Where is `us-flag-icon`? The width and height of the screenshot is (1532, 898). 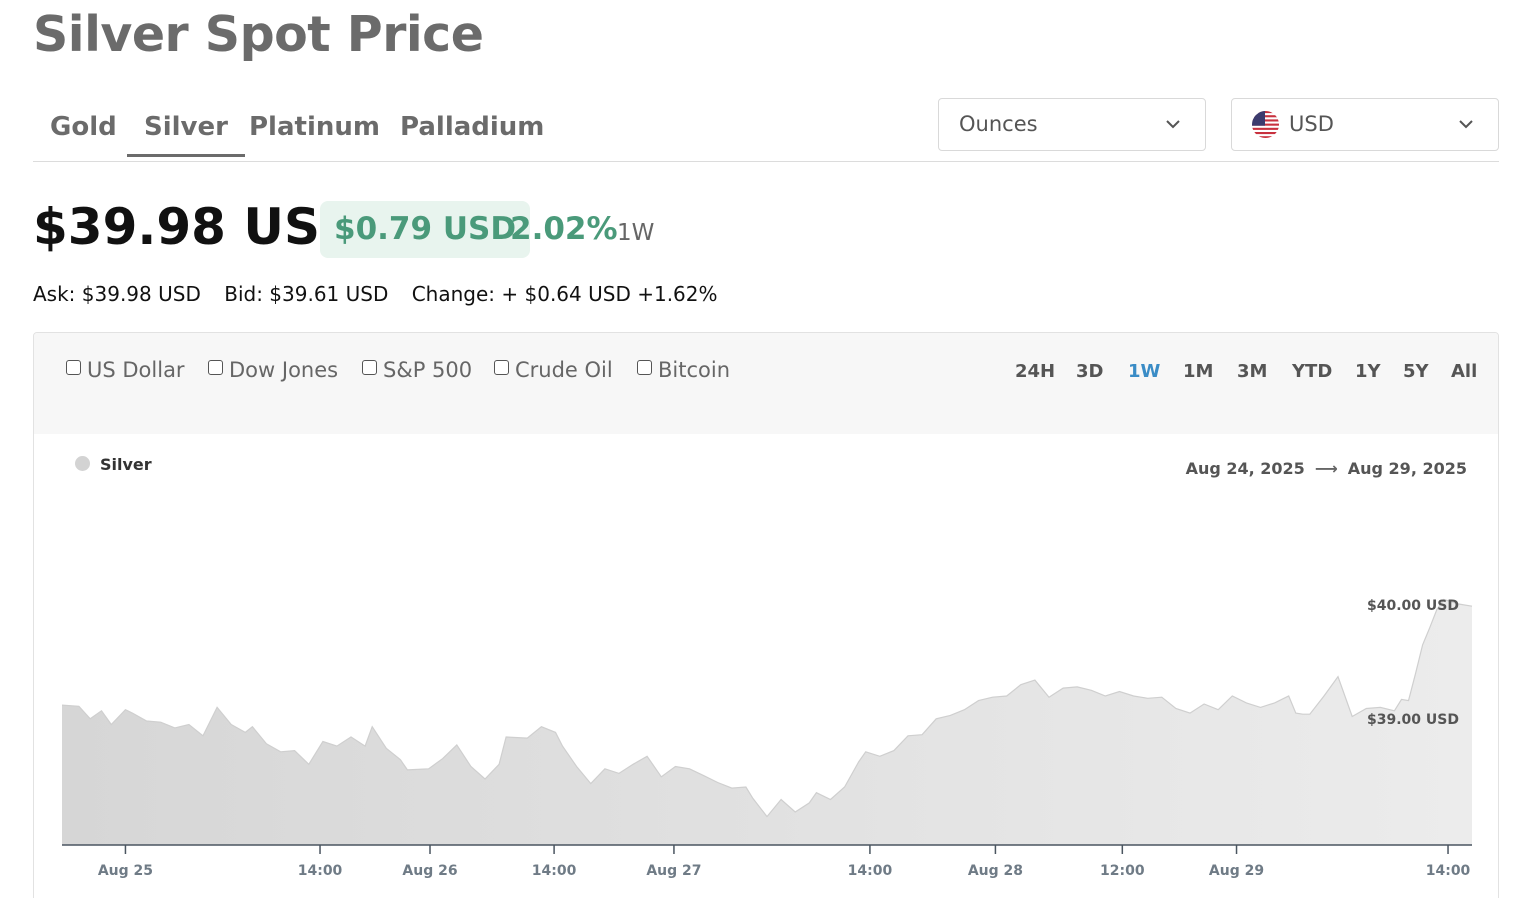 us-flag-icon is located at coordinates (1265, 124).